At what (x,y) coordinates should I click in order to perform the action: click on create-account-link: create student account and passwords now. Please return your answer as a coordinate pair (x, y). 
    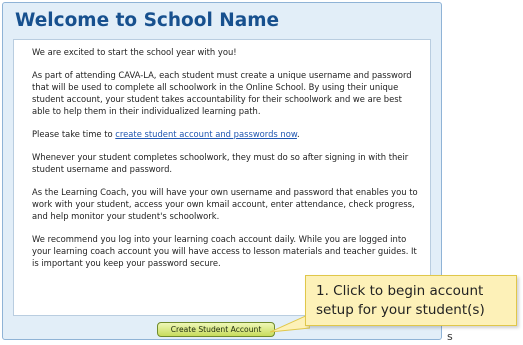
    Looking at the image, I should click on (206, 134).